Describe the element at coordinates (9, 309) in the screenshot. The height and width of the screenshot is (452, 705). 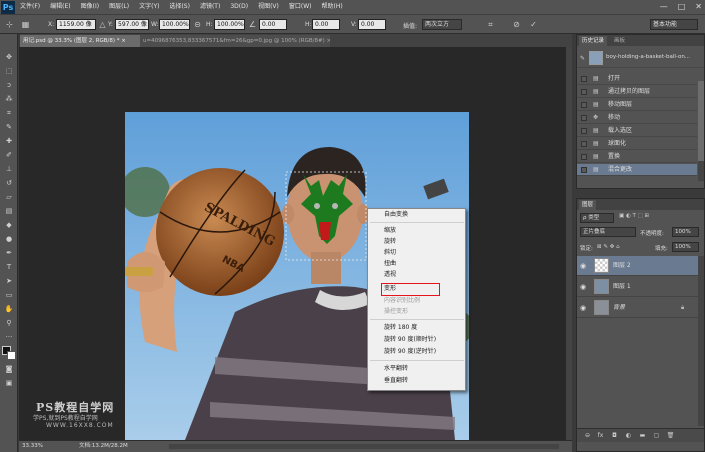
I see `hand-tool-icon: ✋` at that location.